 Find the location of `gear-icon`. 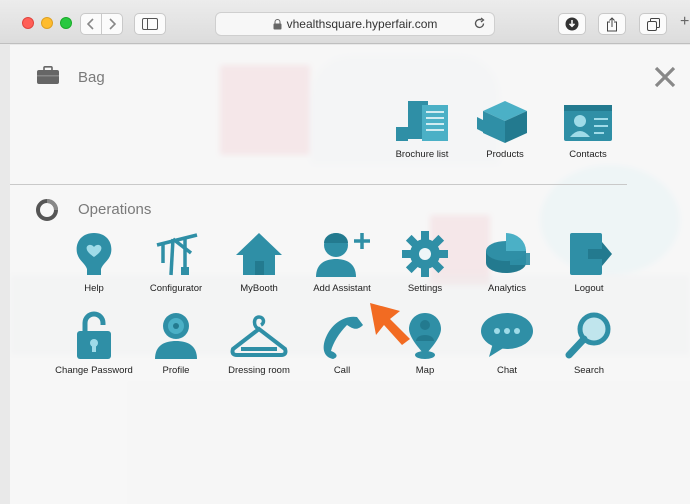

gear-icon is located at coordinates (425, 254).